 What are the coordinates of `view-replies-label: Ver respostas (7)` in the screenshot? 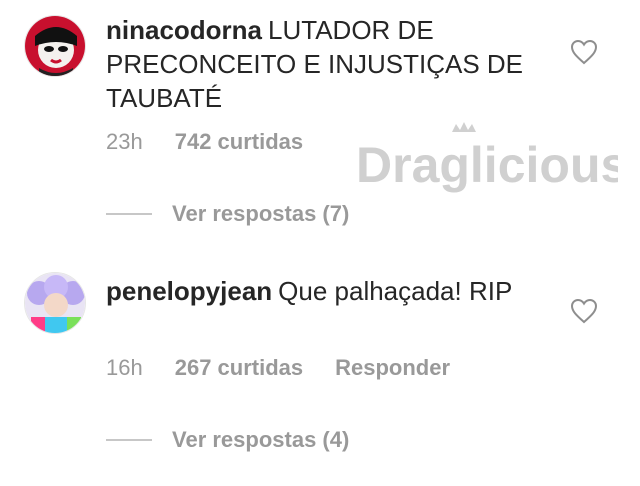 It's located at (261, 213).